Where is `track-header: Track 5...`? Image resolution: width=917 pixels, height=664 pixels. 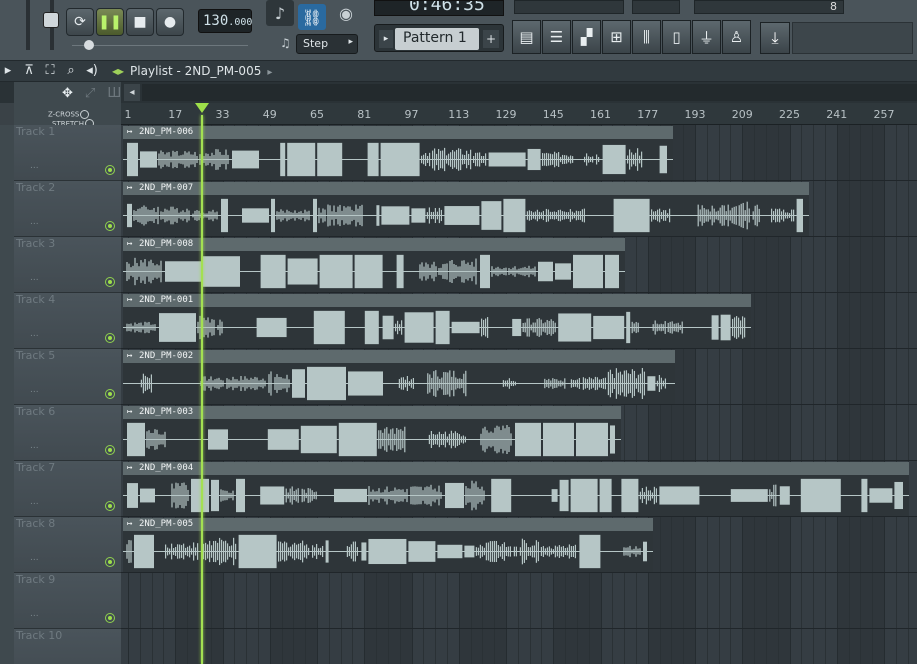
track-header: Track 5... is located at coordinates (67, 377).